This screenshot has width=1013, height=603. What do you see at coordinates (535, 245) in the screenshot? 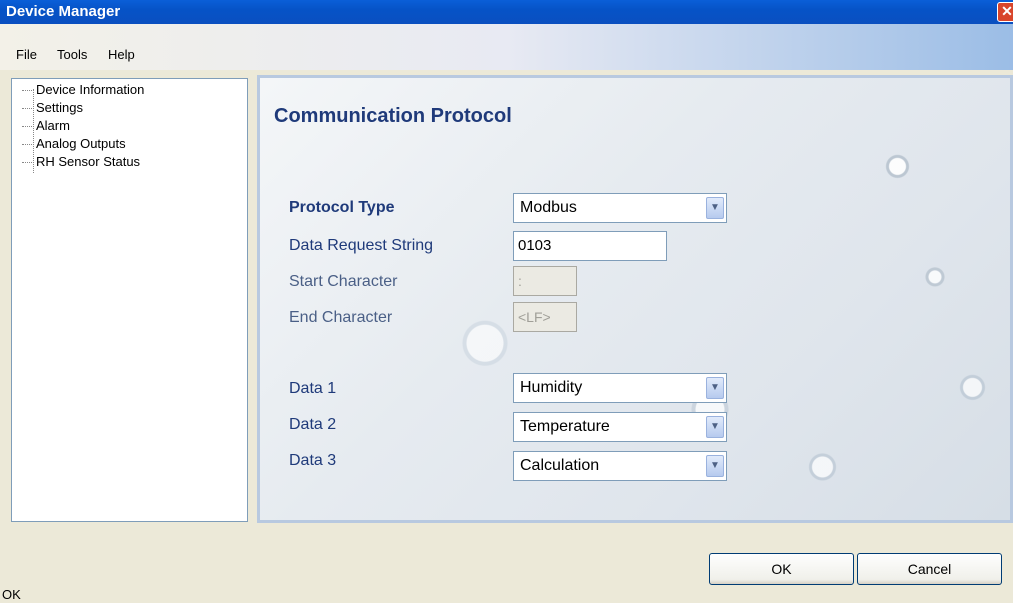
I see `data-request-string-value: 0103` at bounding box center [535, 245].